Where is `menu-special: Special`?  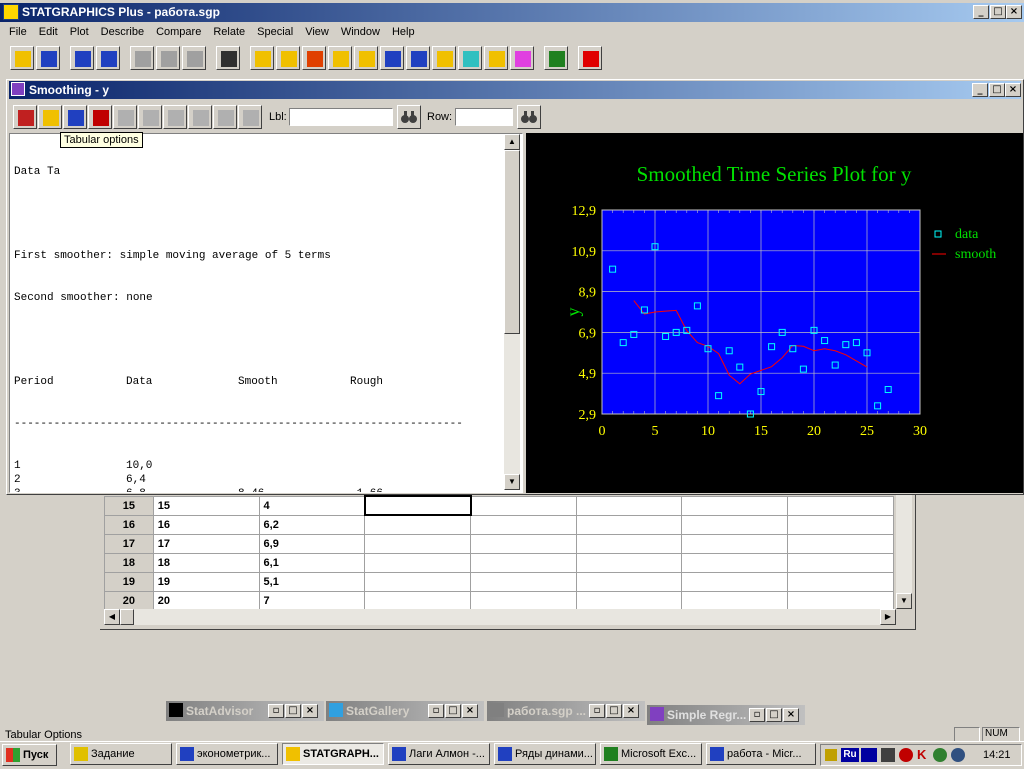
menu-special: Special is located at coordinates (275, 32).